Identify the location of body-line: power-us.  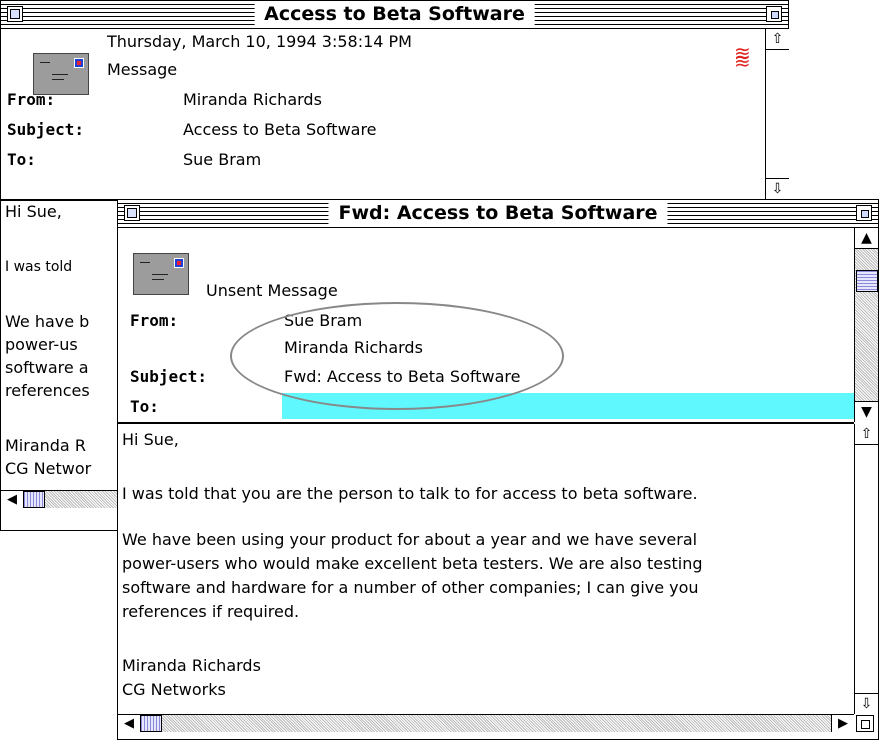
(41, 344).